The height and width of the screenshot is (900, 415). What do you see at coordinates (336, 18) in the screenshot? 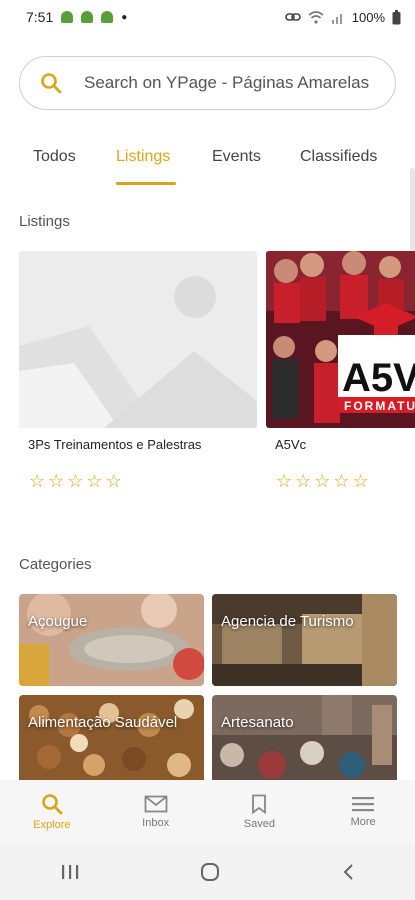
I see `signal-icon` at bounding box center [336, 18].